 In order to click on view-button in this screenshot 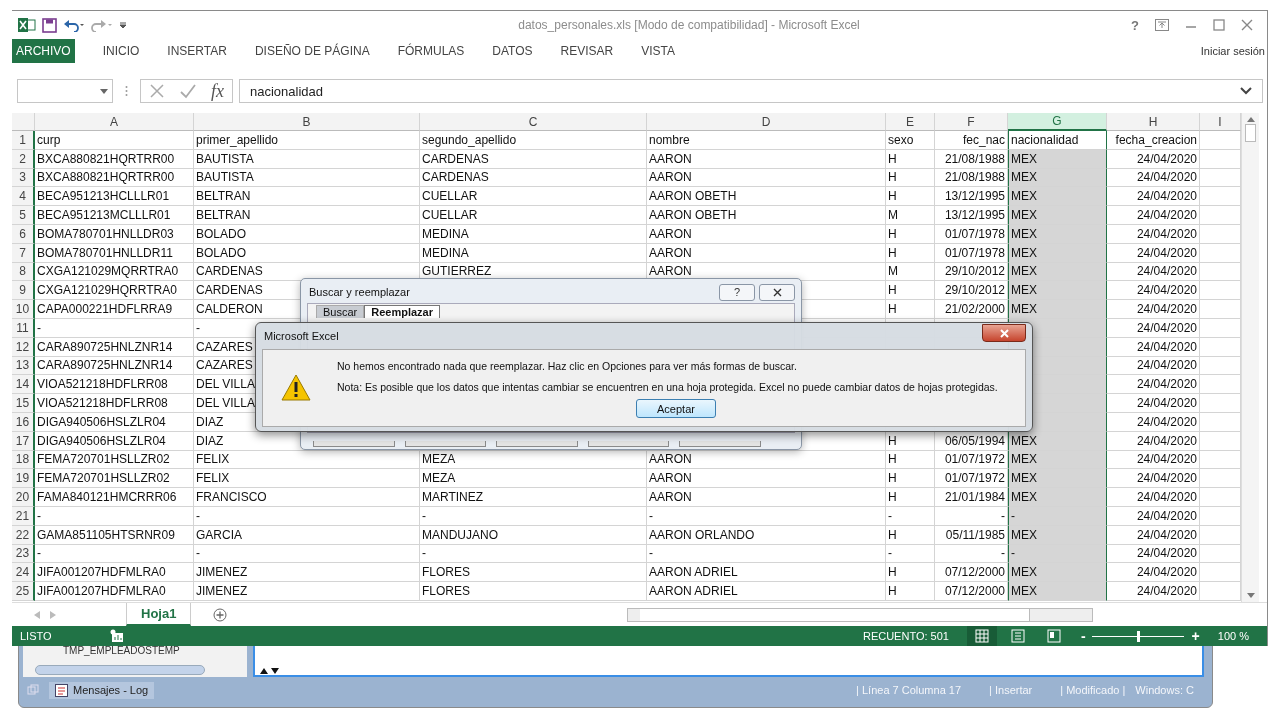, I will do `click(981, 636)`.